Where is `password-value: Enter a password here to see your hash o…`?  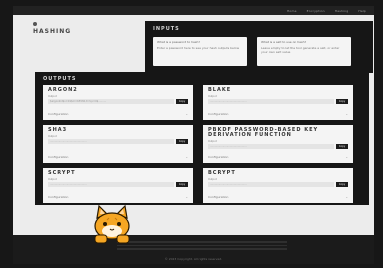 password-value: Enter a password here to see your hash o… is located at coordinates (198, 48).